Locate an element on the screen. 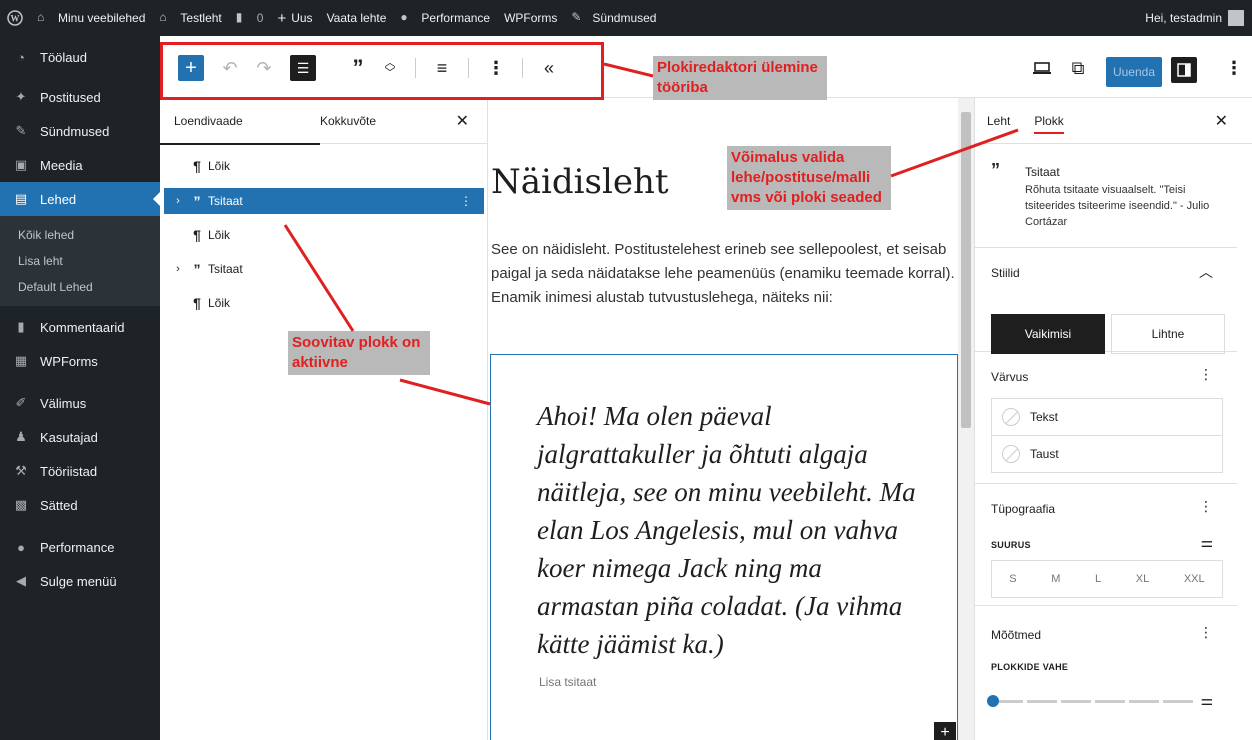  block-name: Tsitaat is located at coordinates (1042, 172).